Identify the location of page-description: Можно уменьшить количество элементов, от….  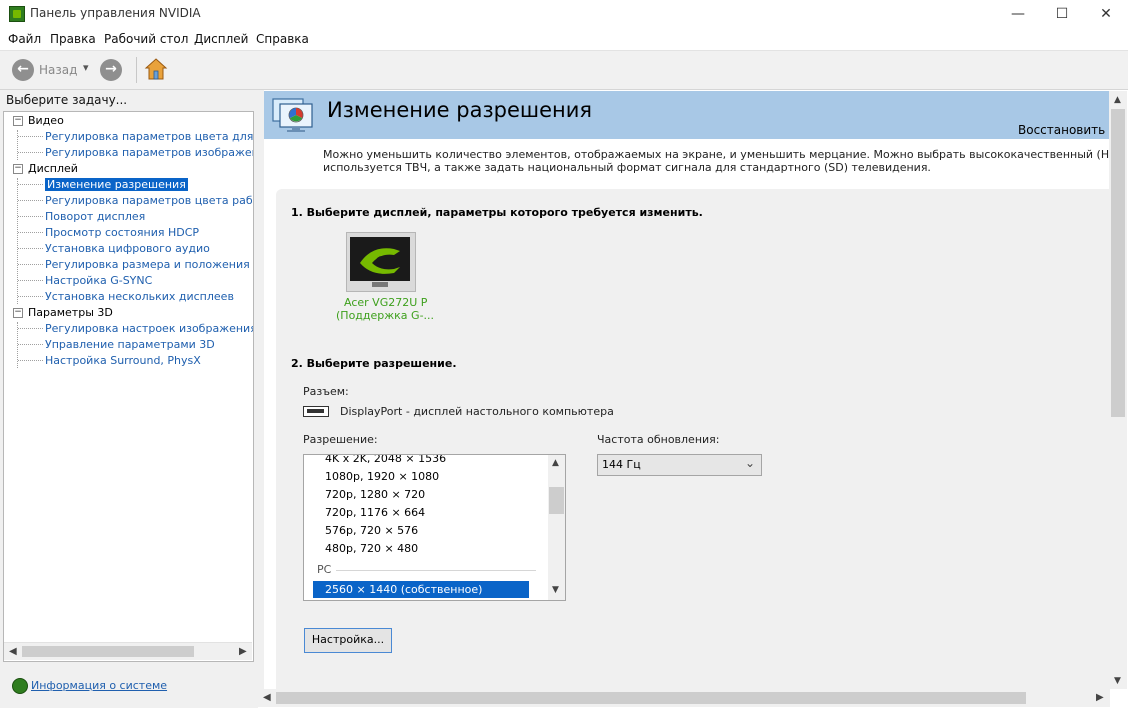
(718, 161).